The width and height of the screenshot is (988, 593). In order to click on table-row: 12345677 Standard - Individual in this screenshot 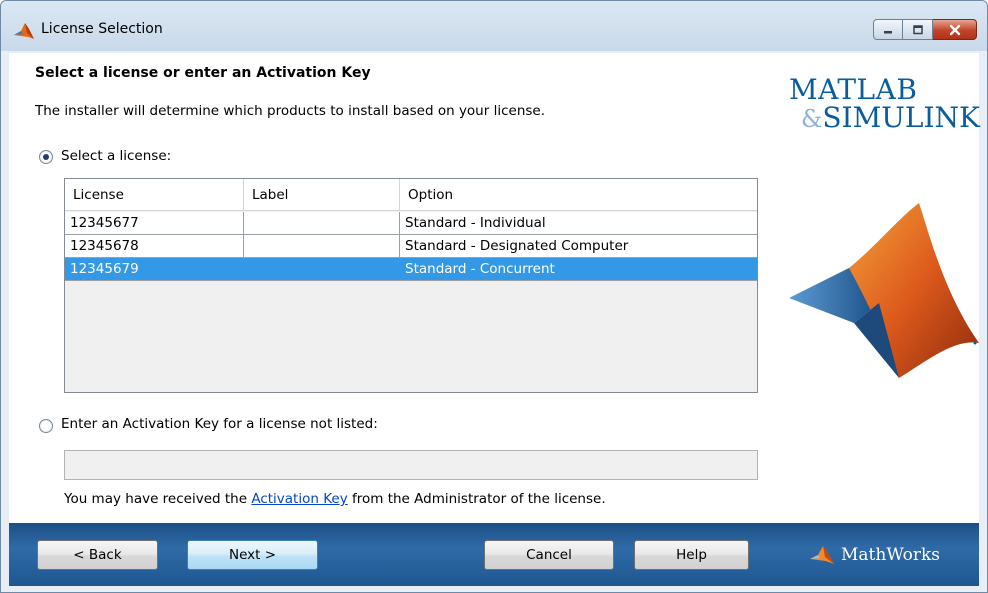, I will do `click(411, 223)`.